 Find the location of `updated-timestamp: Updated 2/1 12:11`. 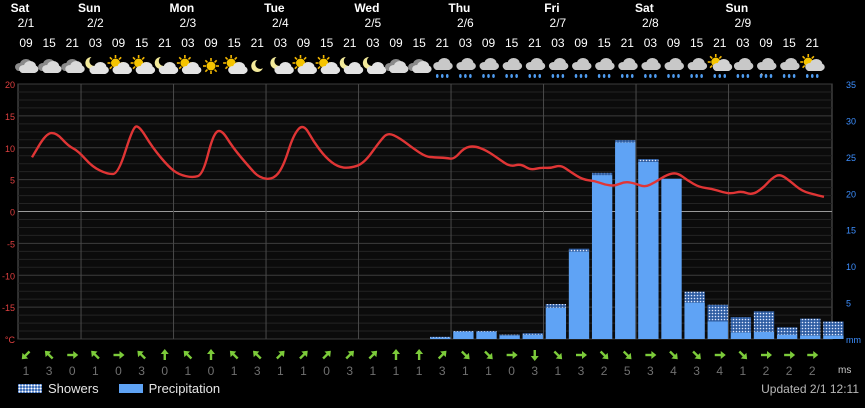

updated-timestamp: Updated 2/1 12:11 is located at coordinates (810, 389).